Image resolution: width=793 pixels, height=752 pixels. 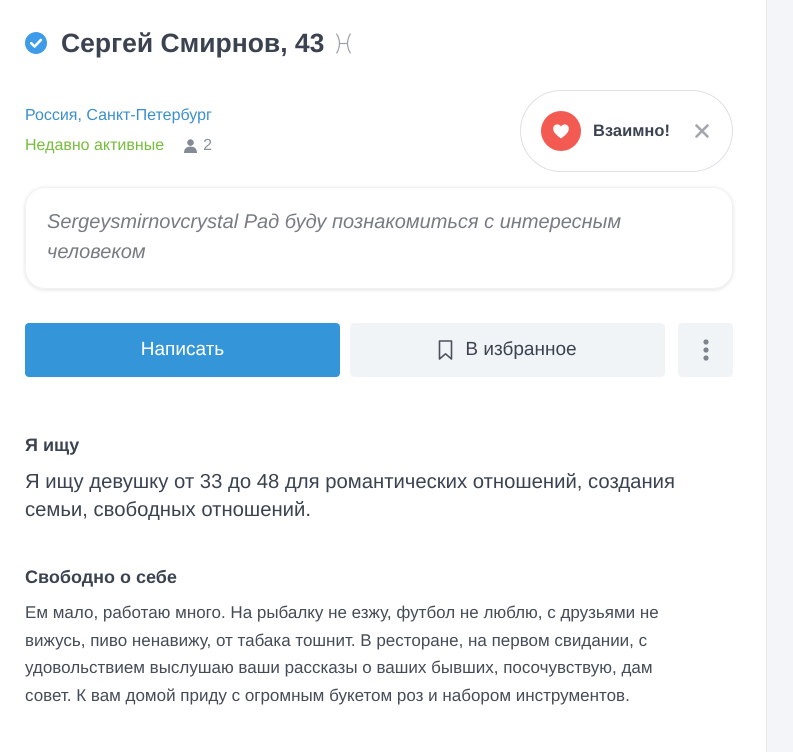 What do you see at coordinates (350, 496) in the screenshot?
I see `section-text: Я ищу девушку от 33 до 48 для романтических отношений, создания семьи, свободных отношений.` at bounding box center [350, 496].